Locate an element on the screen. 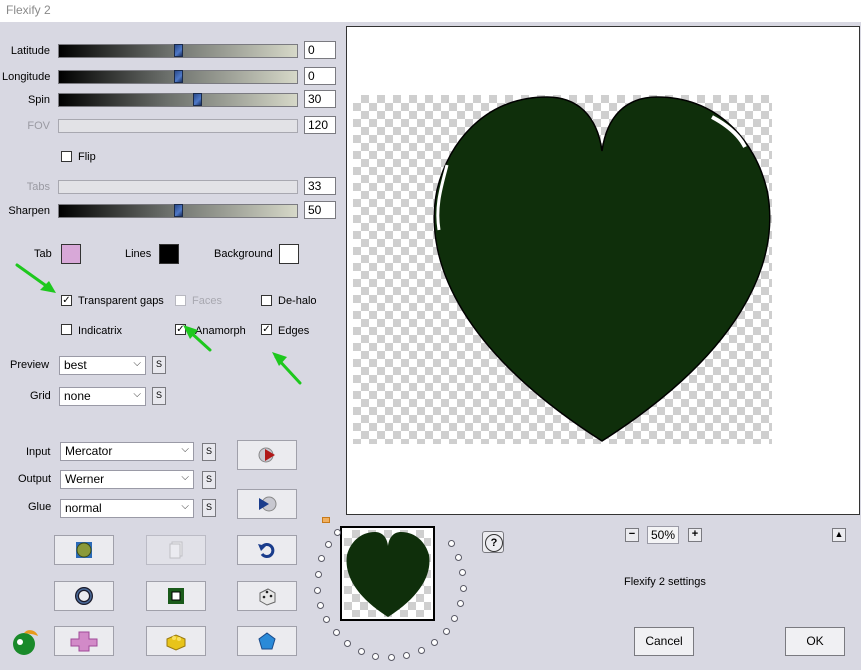 This screenshot has width=861, height=670. play-disc-icon is located at coordinates (266, 455).